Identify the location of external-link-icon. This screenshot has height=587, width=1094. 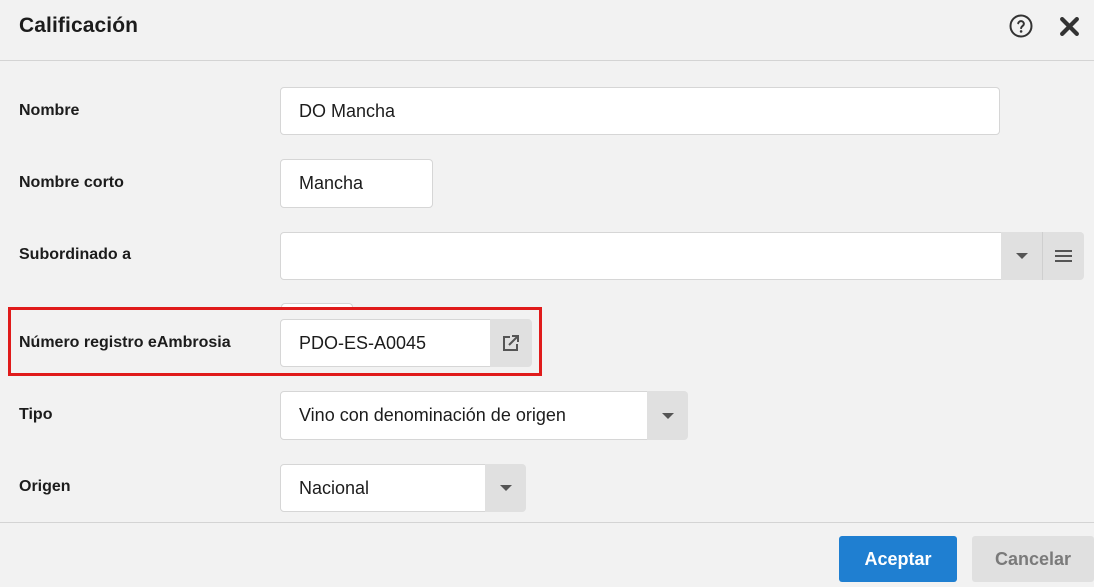
(511, 343).